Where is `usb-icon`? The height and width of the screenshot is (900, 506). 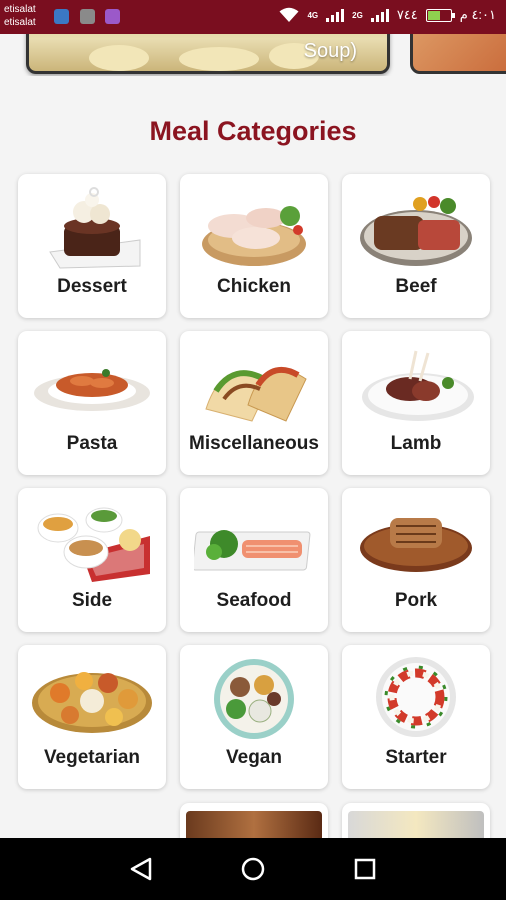 usb-icon is located at coordinates (61, 16).